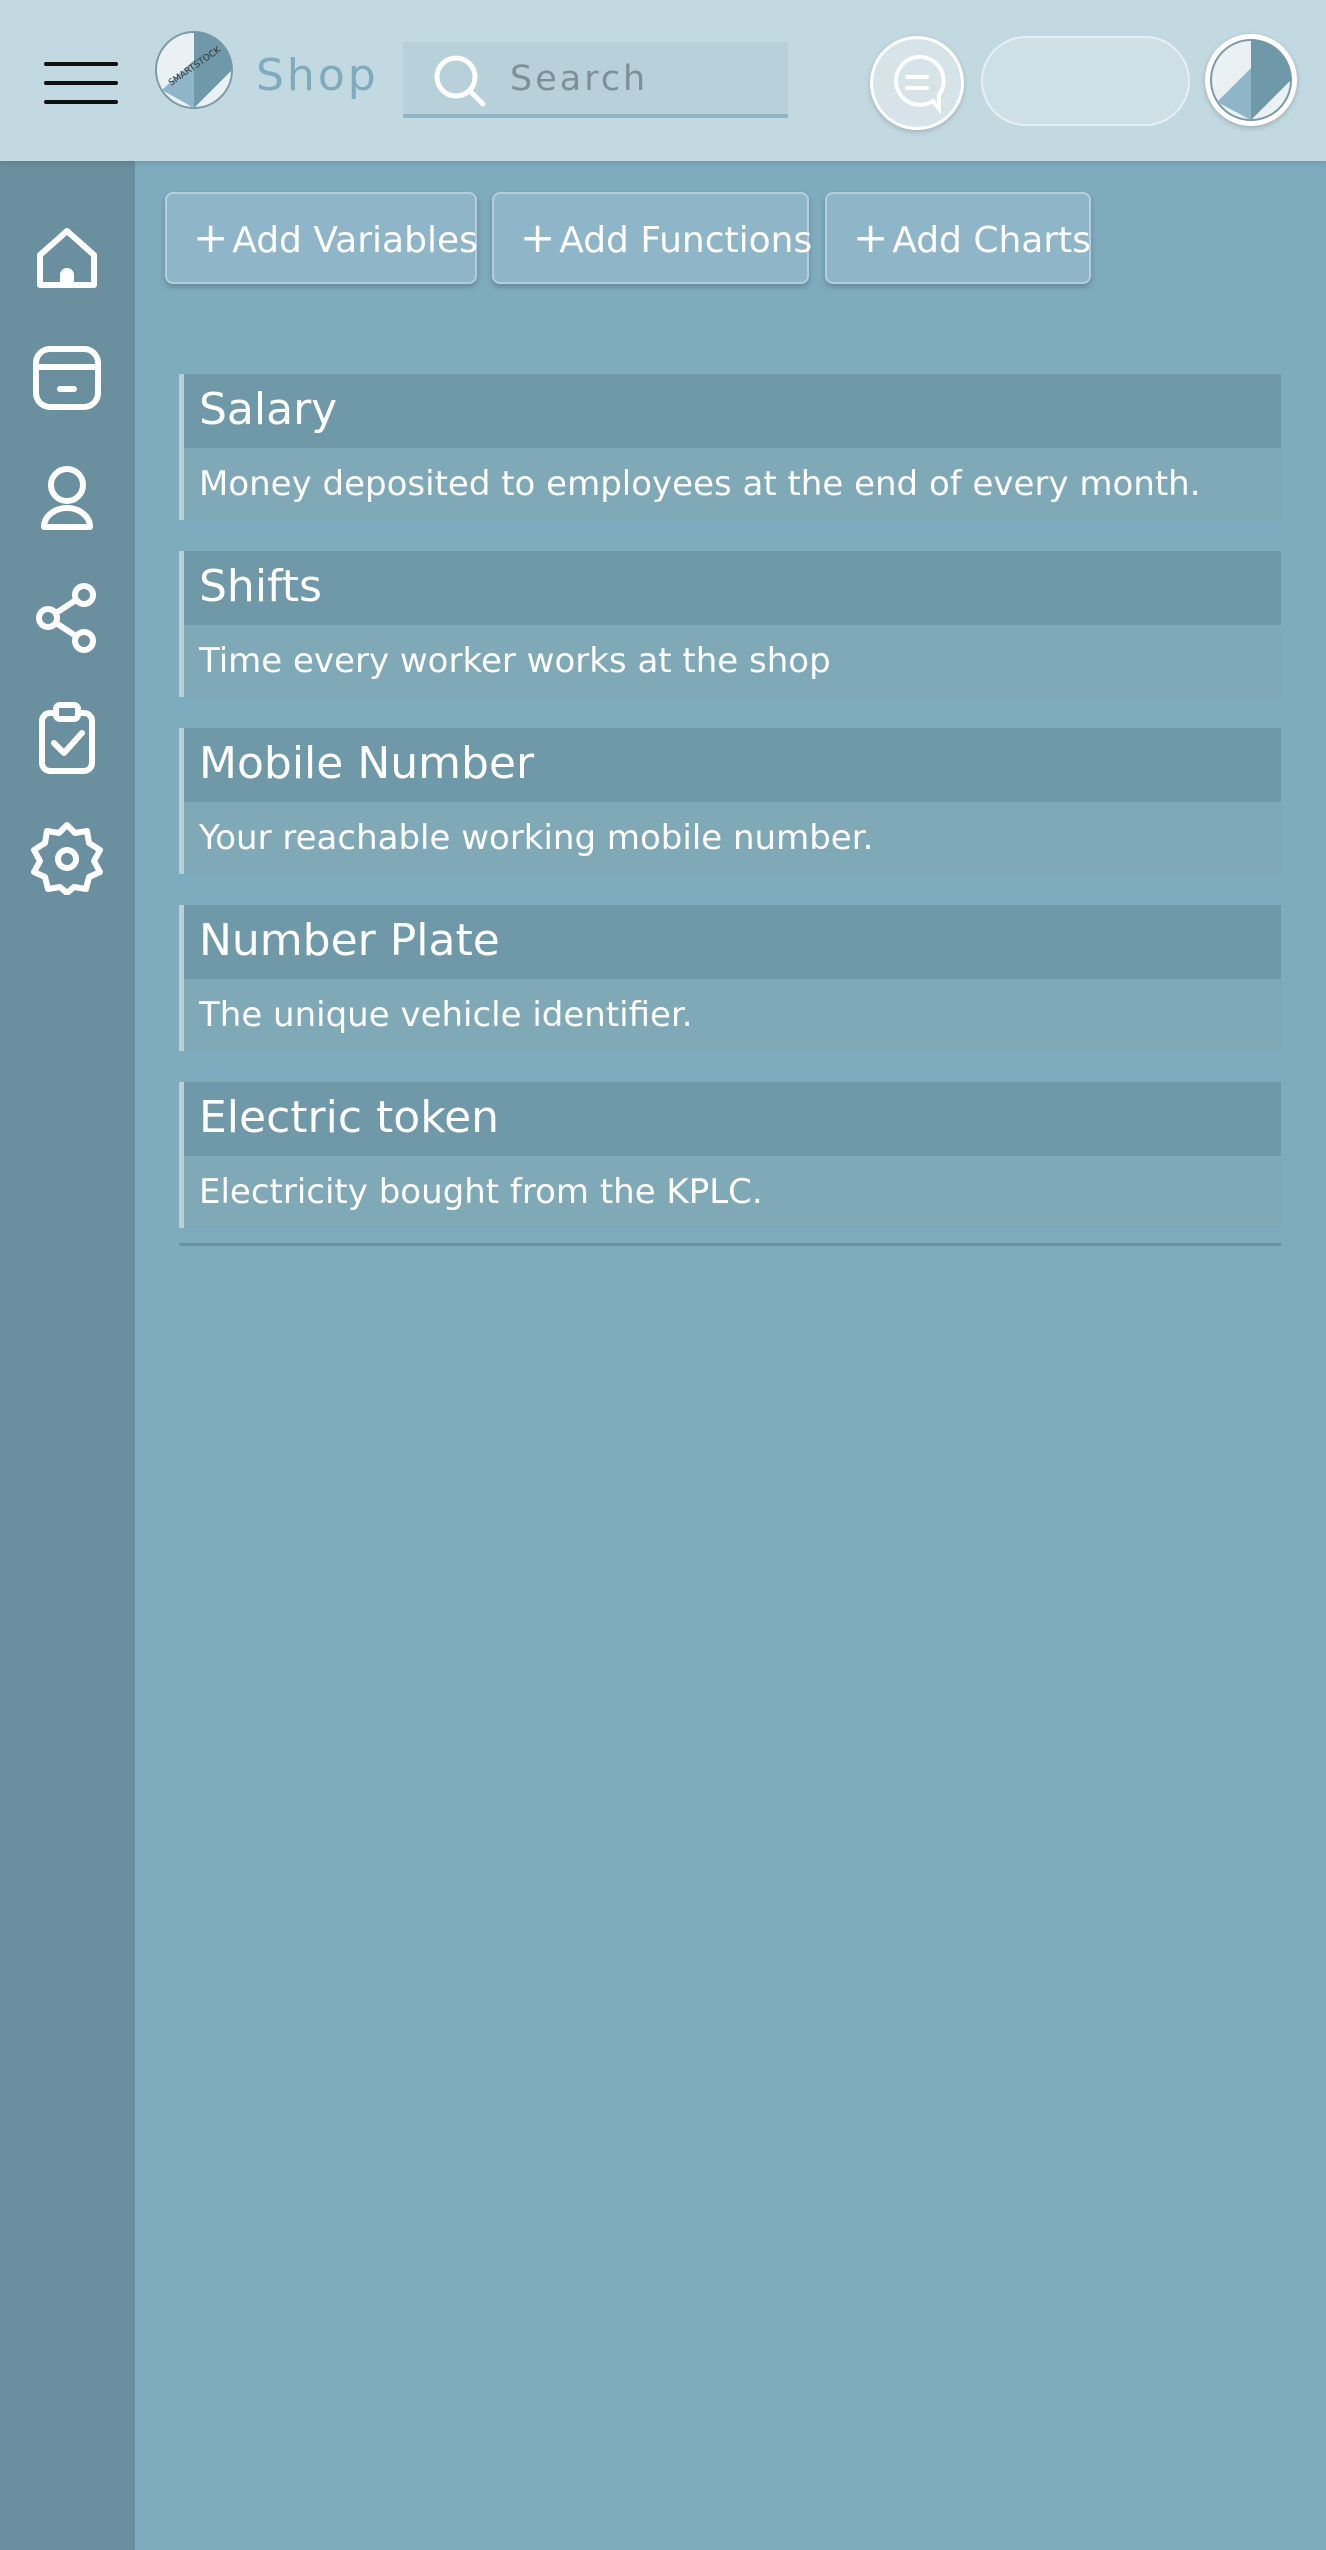  I want to click on variable-description: Electricity bought from the KPLC., so click(732, 1192).